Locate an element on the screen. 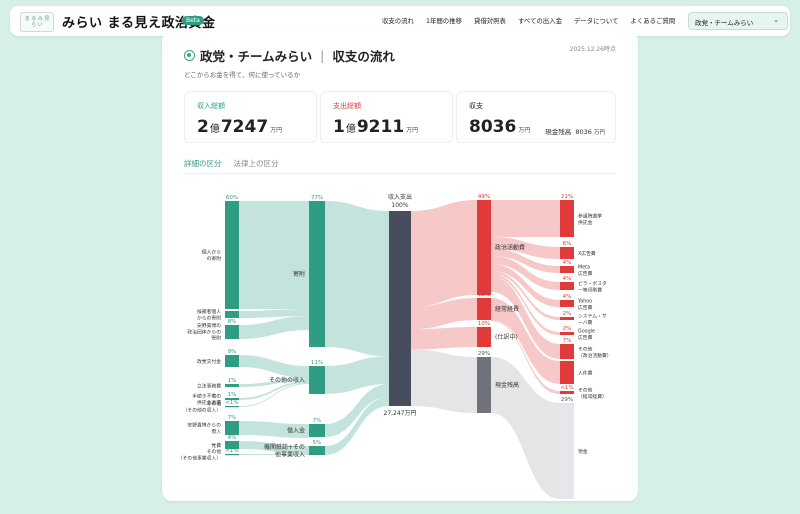  income-category-pct-2: 7% is located at coordinates (317, 421).